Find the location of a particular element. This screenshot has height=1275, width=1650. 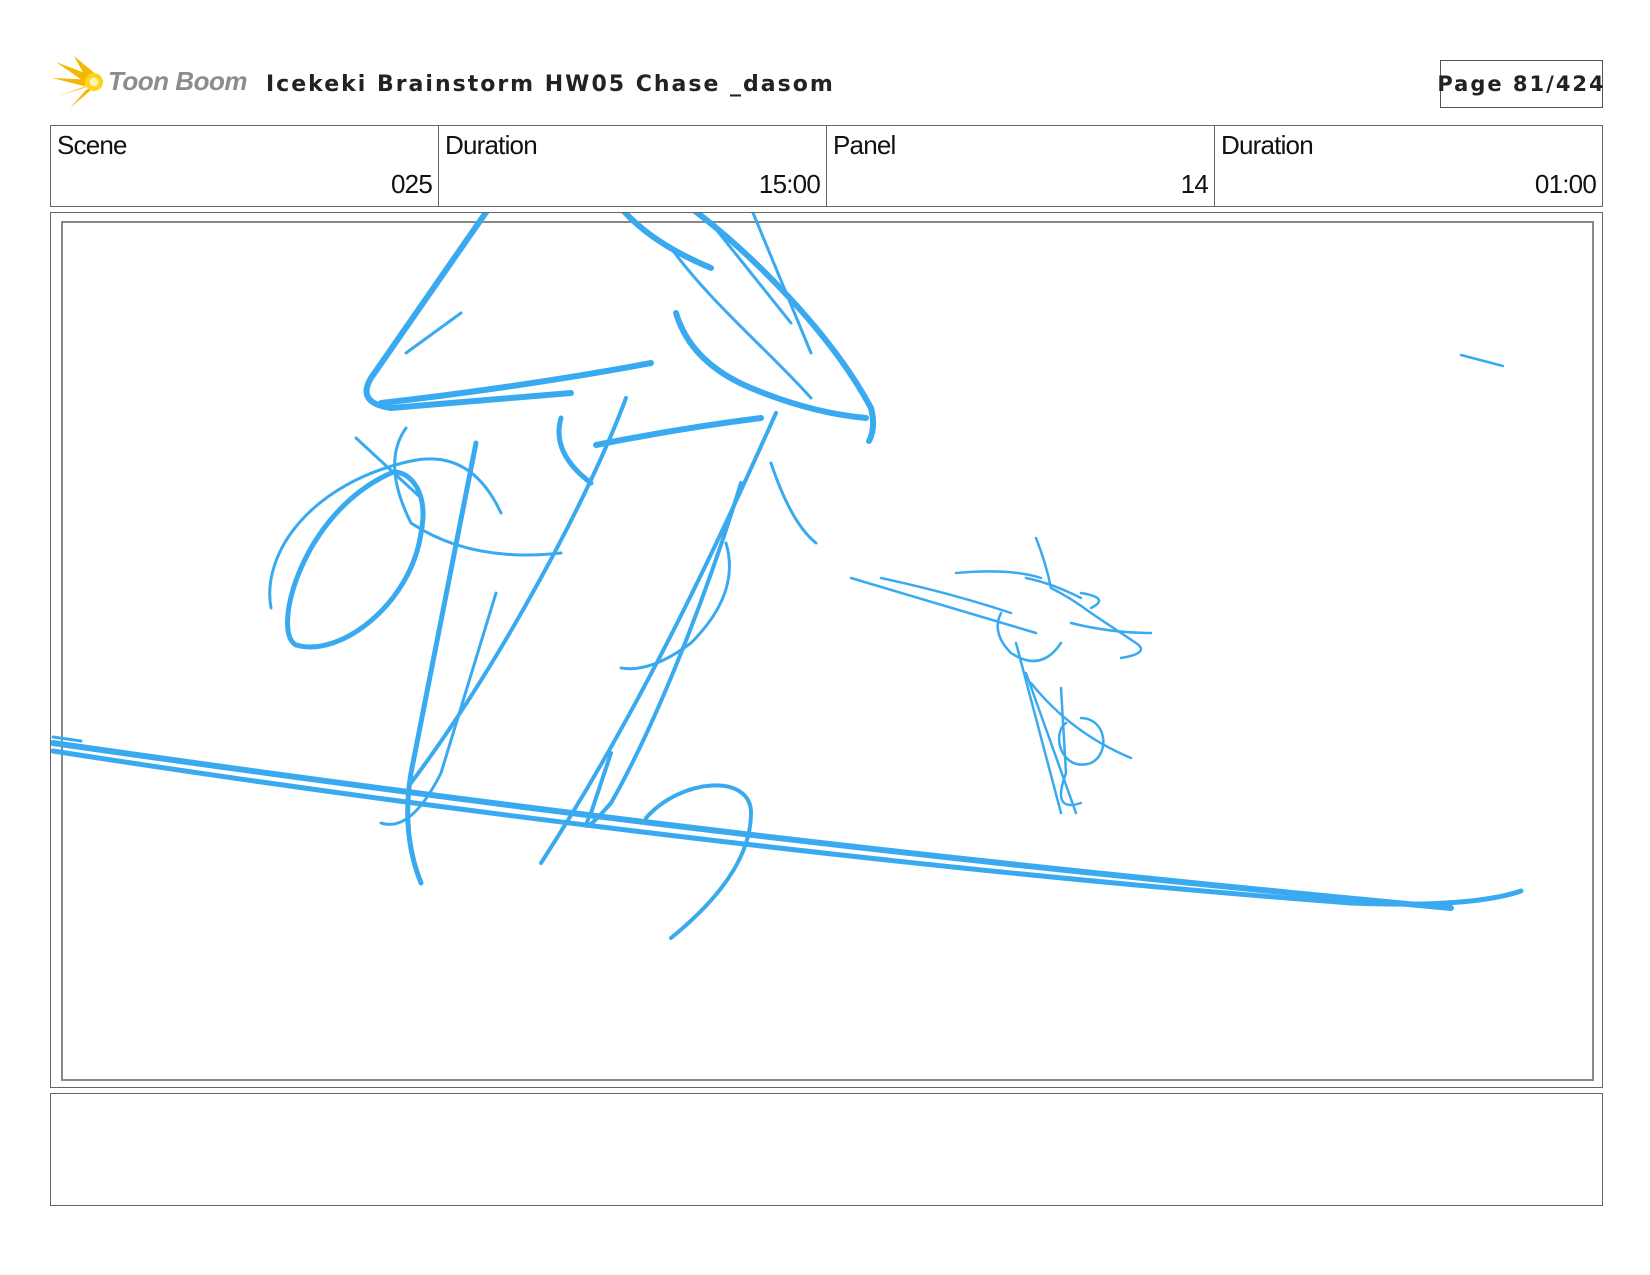

scene-value: 025 is located at coordinates (412, 184).